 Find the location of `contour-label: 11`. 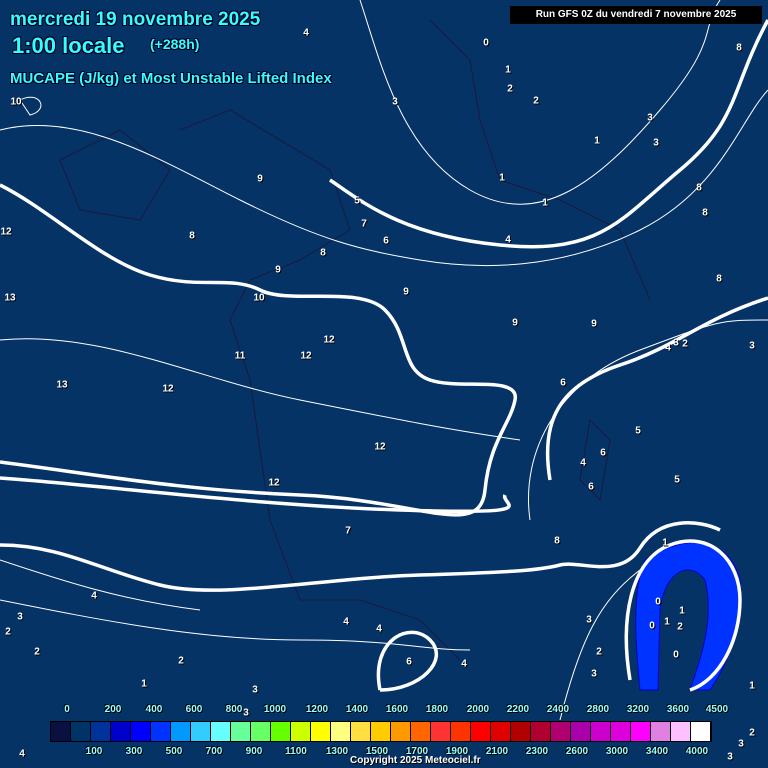

contour-label: 11 is located at coordinates (240, 356).